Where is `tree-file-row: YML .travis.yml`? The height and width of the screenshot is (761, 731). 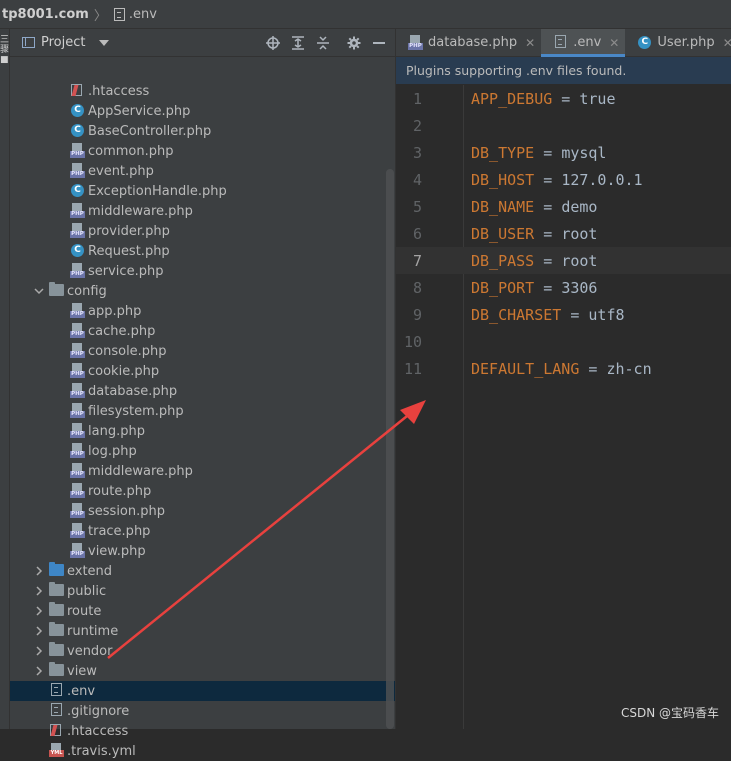 tree-file-row: YML .travis.yml is located at coordinates (202, 751).